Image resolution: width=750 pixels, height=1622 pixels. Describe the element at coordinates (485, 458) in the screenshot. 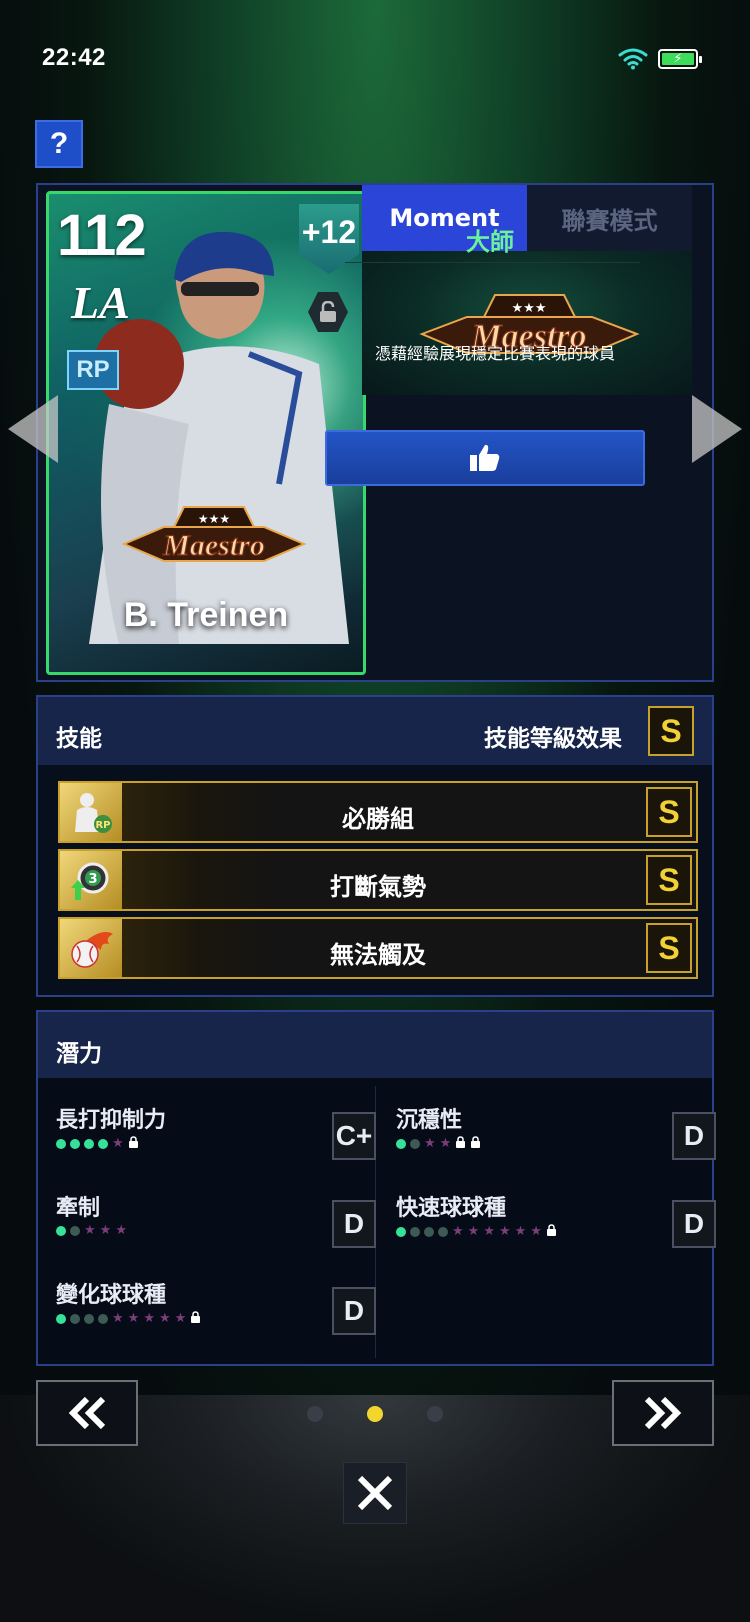

I see `like-button` at that location.